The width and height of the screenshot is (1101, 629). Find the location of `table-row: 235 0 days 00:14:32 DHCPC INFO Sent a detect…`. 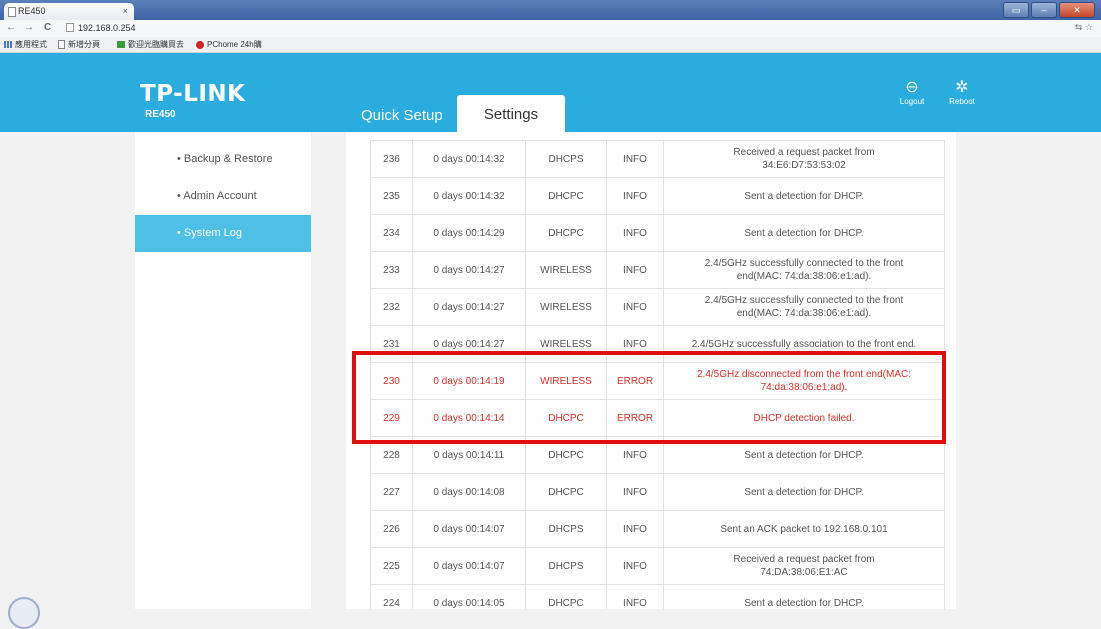

table-row: 235 0 days 00:14:32 DHCPC INFO Sent a detect… is located at coordinates (657, 196).